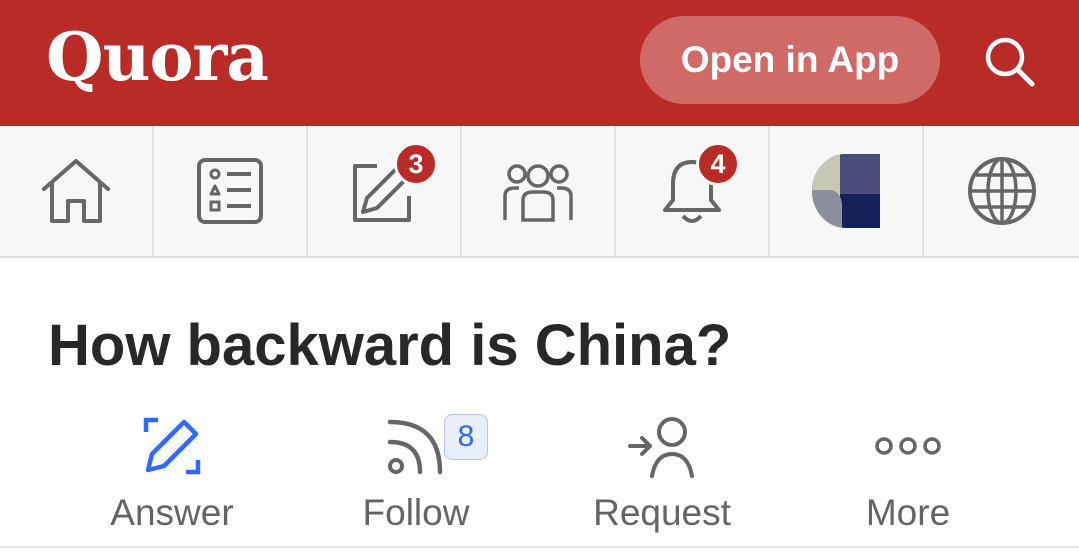 This screenshot has height=556, width=1079. I want to click on people-icon, so click(538, 193).